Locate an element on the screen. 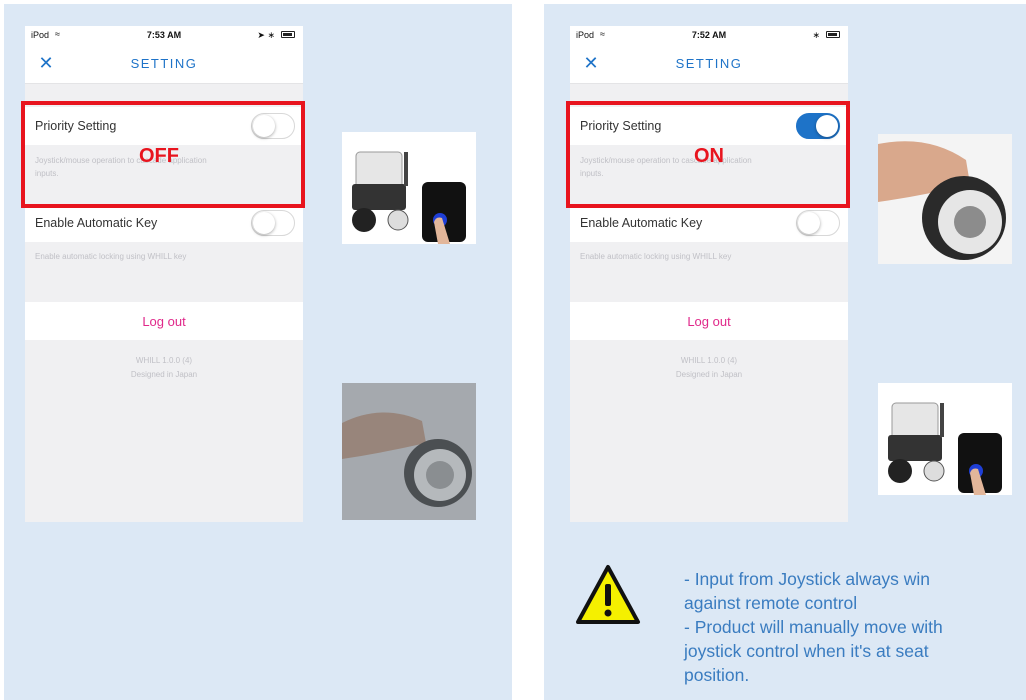 The image size is (1026, 700). note-line-4: joystick control when it's at seat is located at coordinates (806, 651).